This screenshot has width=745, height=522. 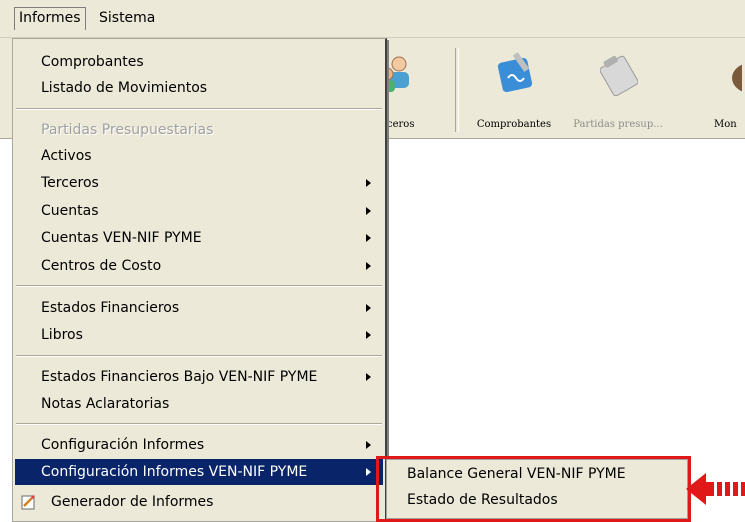 I want to click on annotation-arrow-icon, so click(x=715, y=489).